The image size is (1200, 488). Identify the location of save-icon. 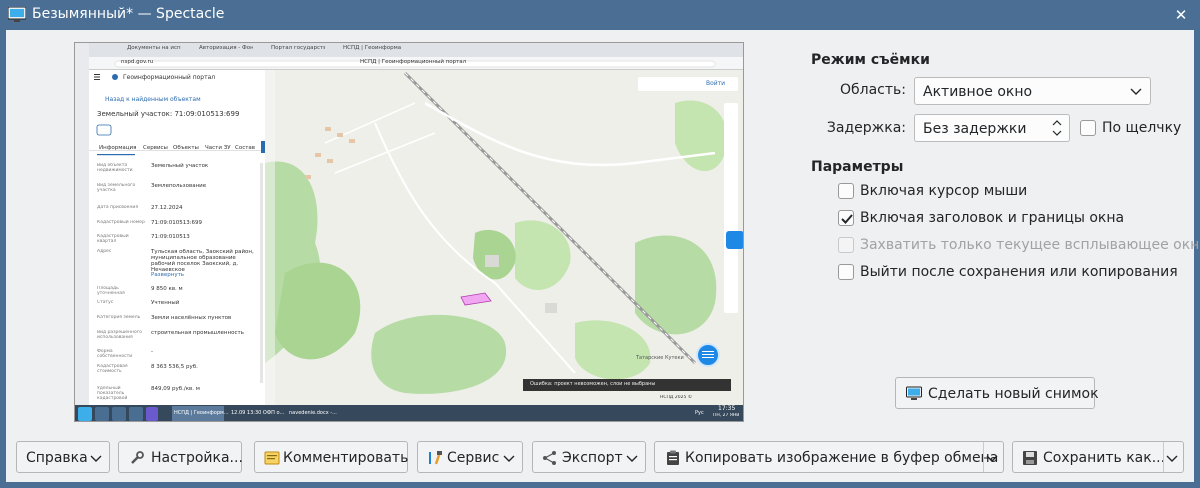
(1030, 458).